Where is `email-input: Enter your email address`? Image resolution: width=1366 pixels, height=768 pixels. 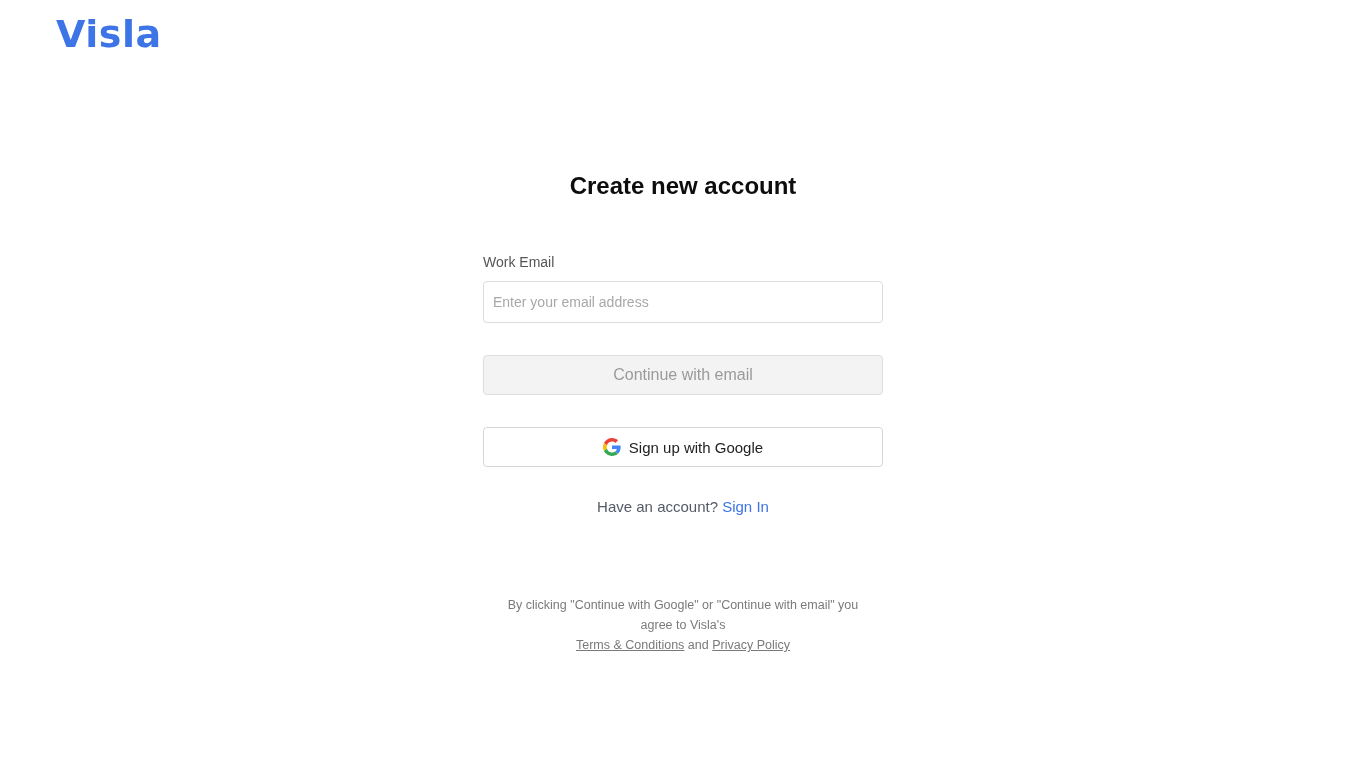 email-input: Enter your email address is located at coordinates (683, 302).